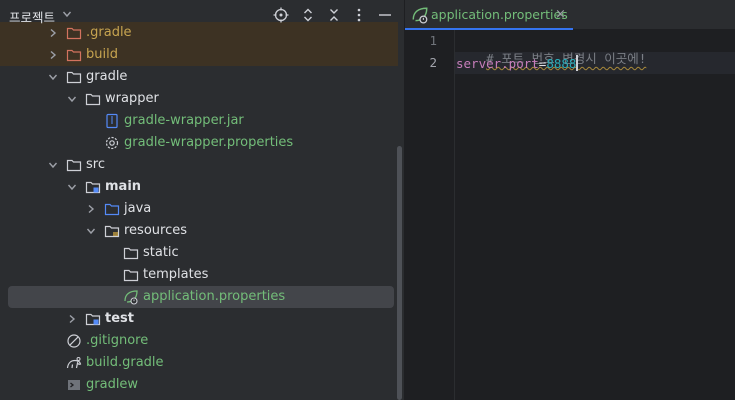 The image size is (735, 400). Describe the element at coordinates (132, 98) in the screenshot. I see `tree-label: wrapper` at that location.